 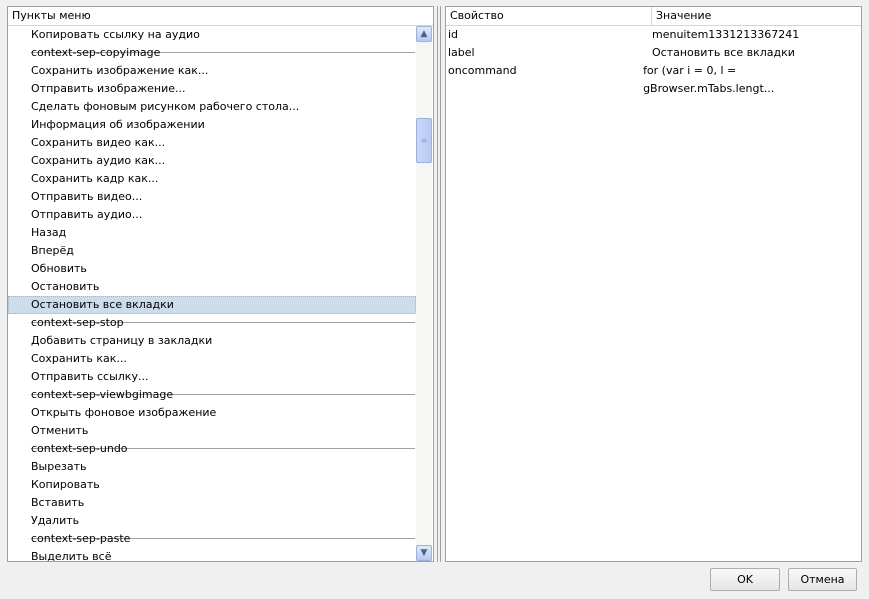 I want to click on list-item: Копировать ссылку на аудио, so click(x=212, y=35).